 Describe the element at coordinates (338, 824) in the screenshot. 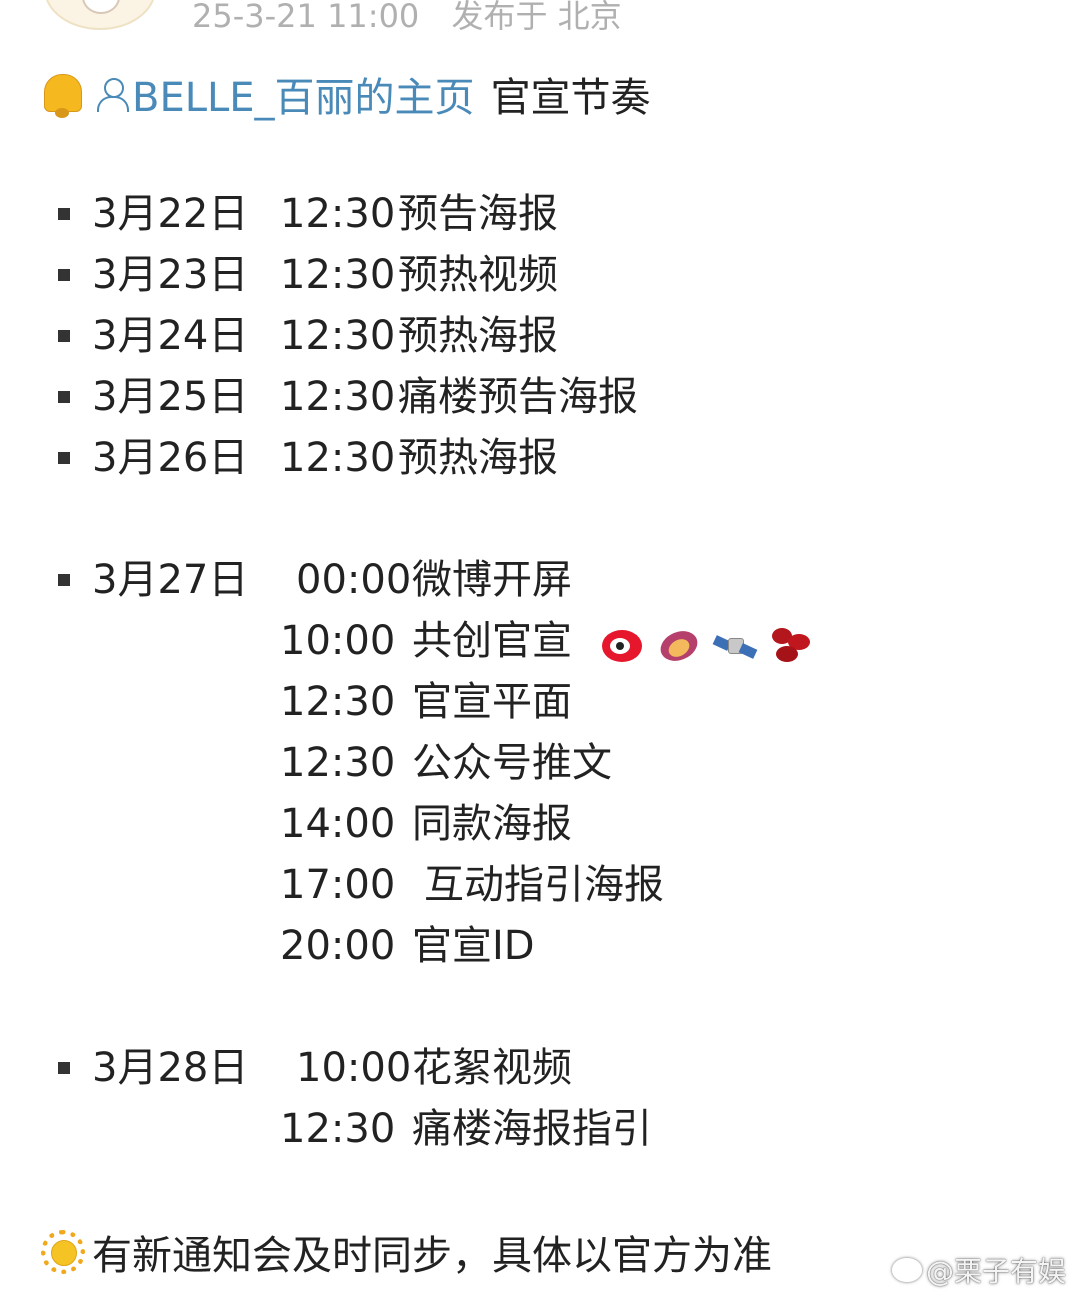

I see `schedule-time: 14:00` at that location.